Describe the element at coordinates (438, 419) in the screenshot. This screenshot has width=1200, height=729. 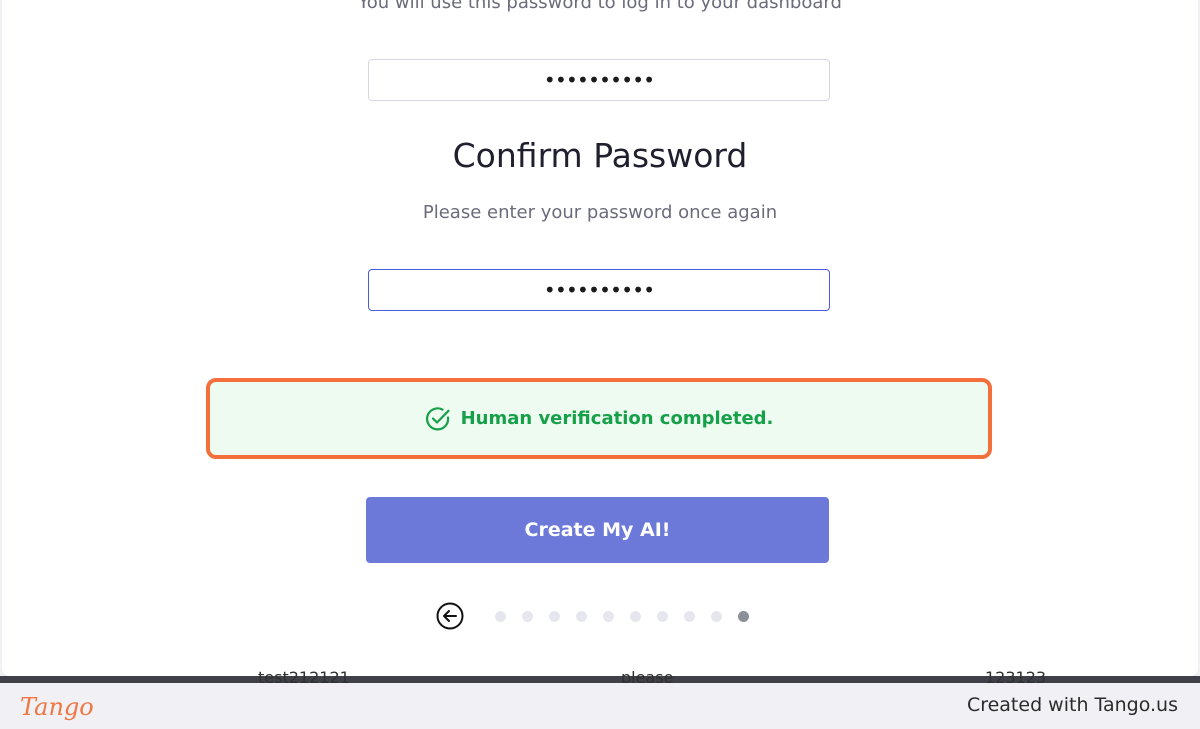
I see `check-circle-icon` at that location.